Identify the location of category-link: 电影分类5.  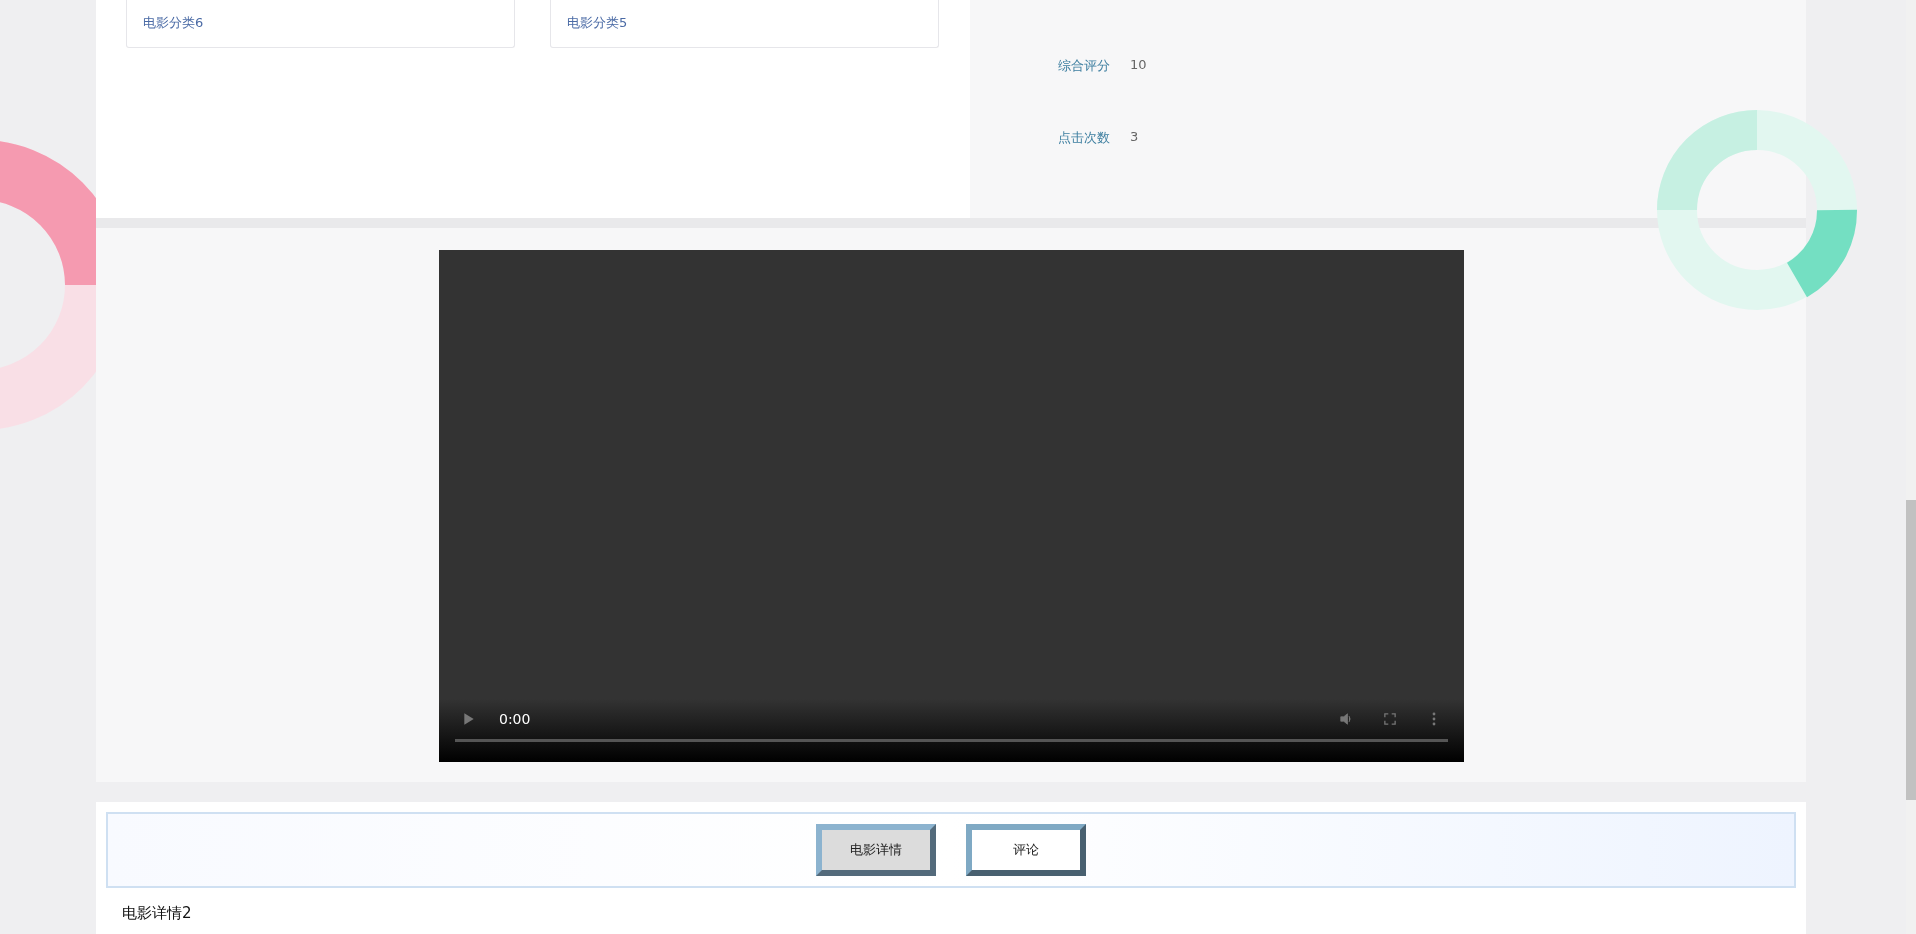
(597, 22).